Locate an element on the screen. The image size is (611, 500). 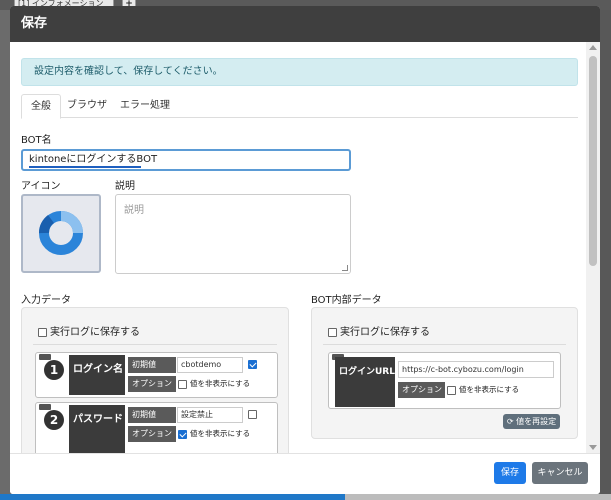
reset-value-button: ⟳ 値を再設定 is located at coordinates (531, 421).